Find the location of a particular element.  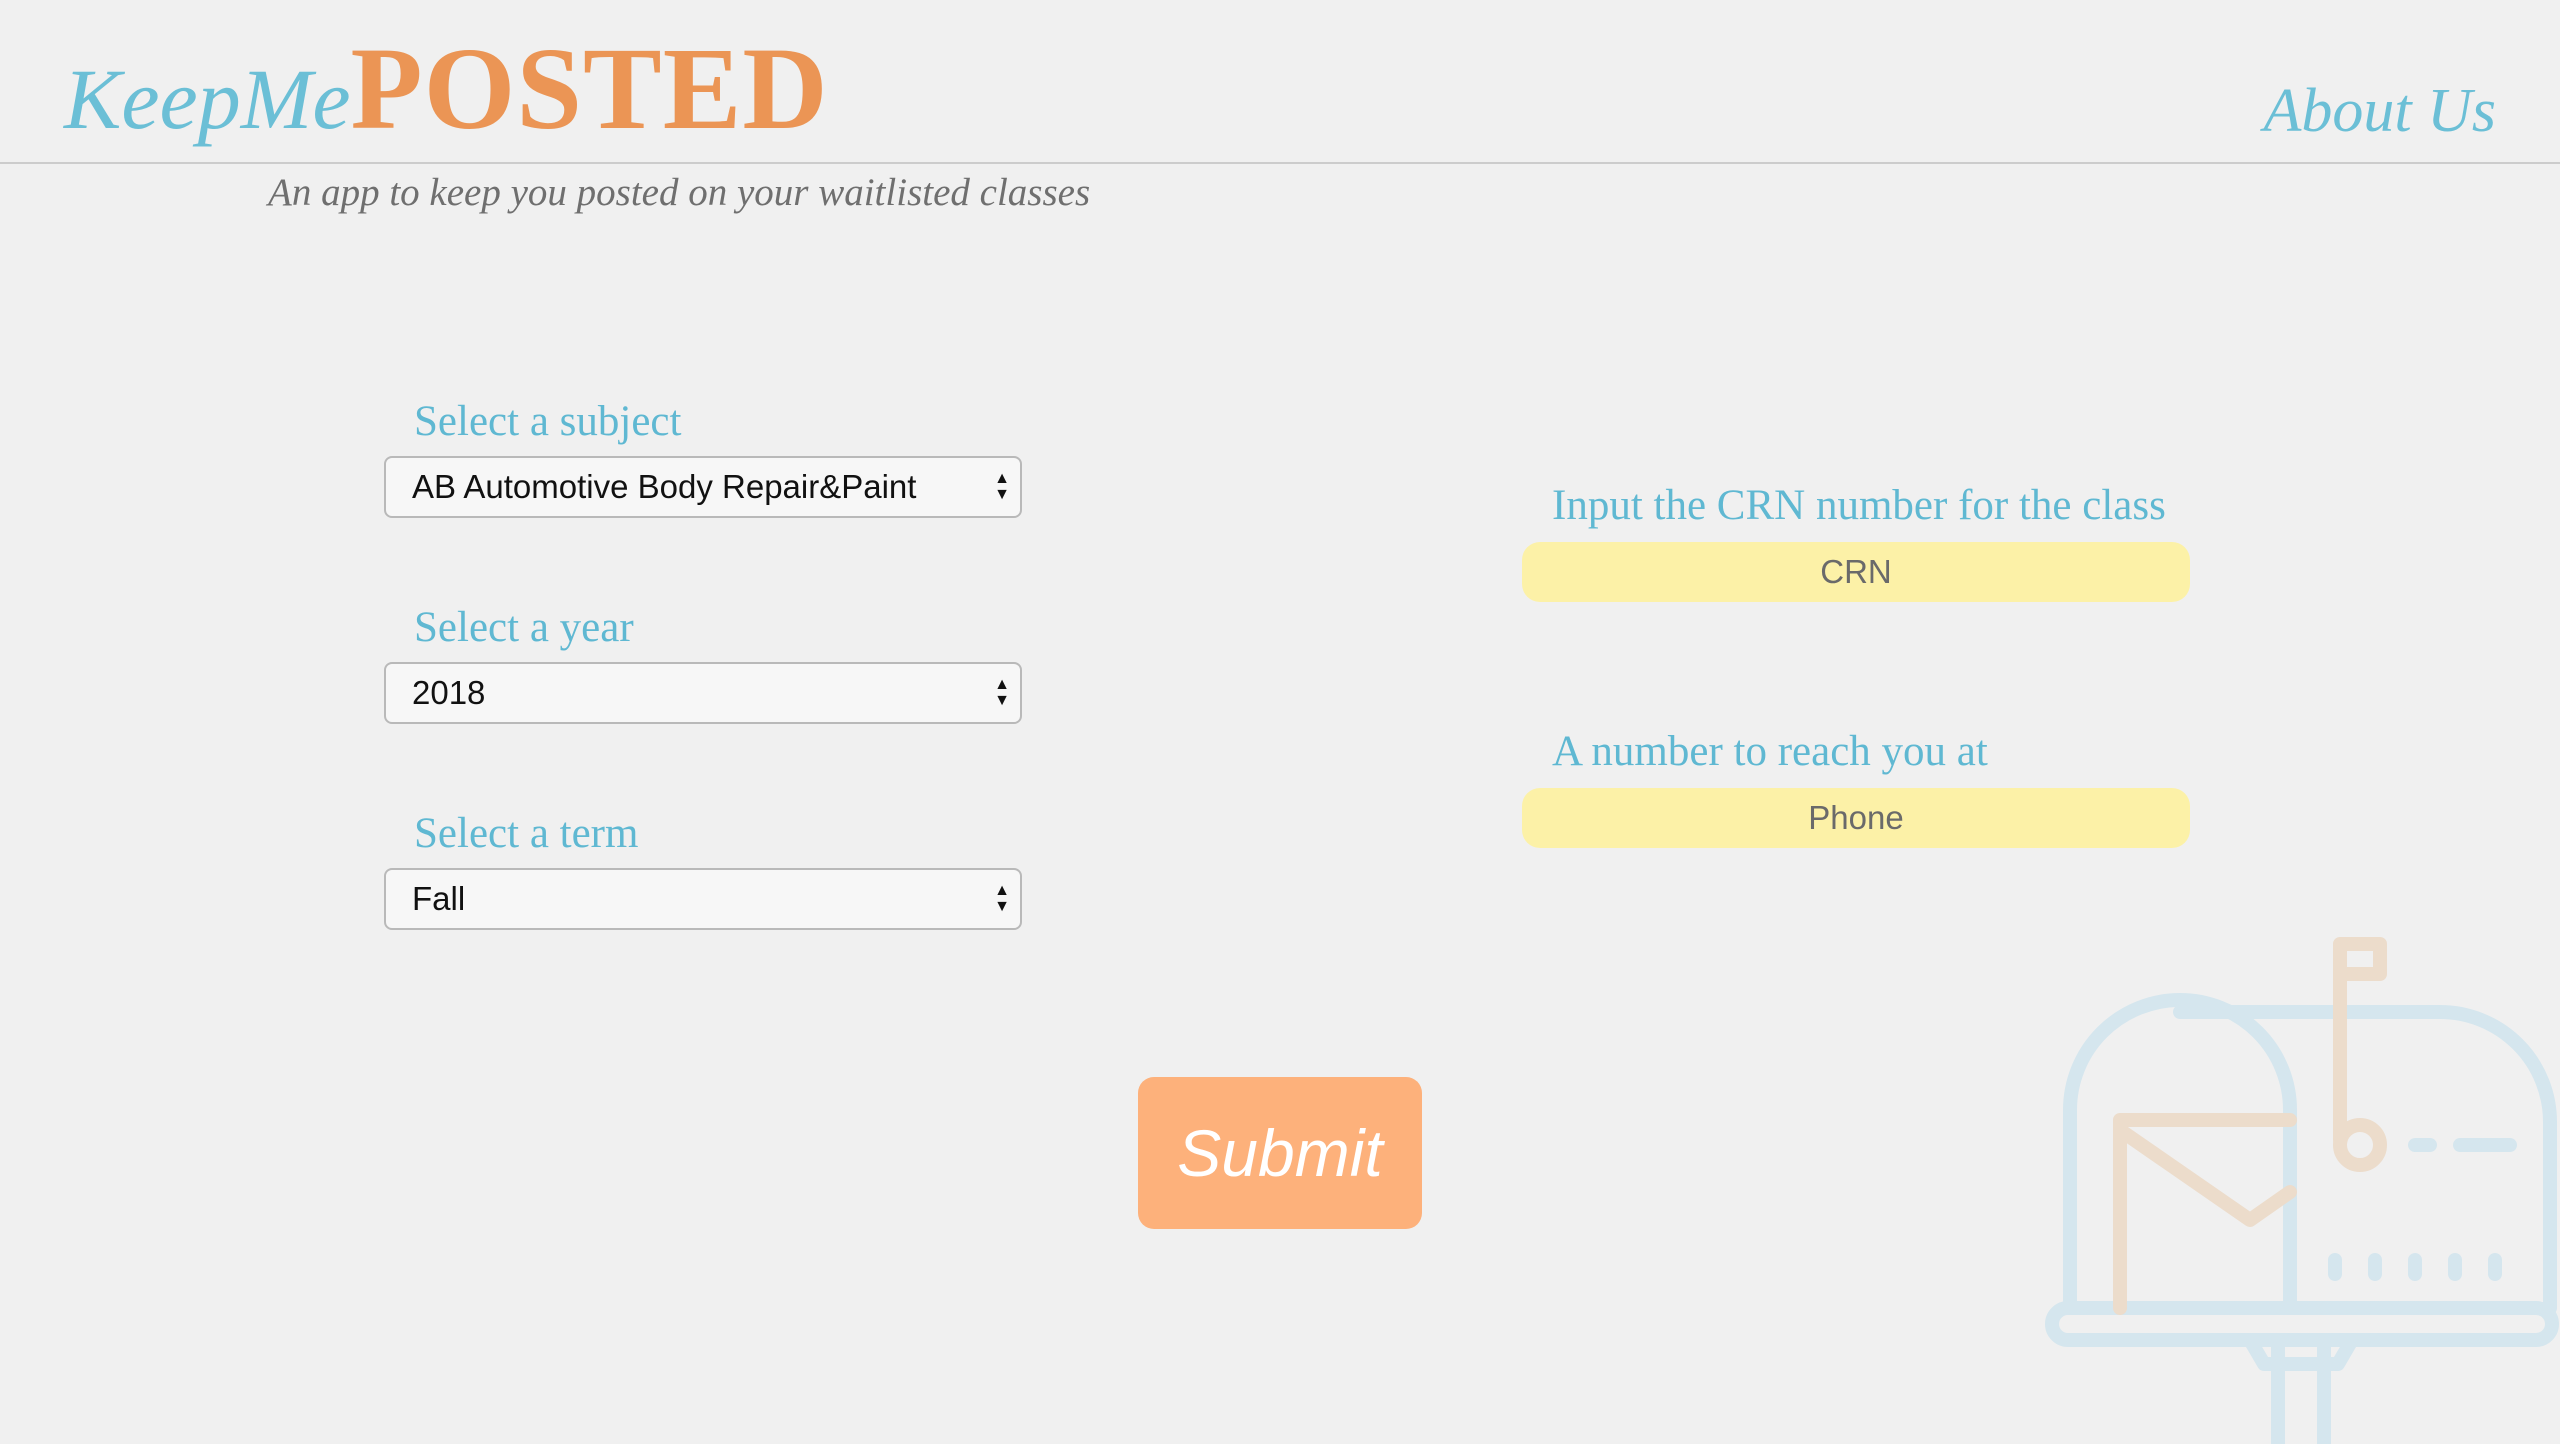

site-header: KeepMePOSTED About Us is located at coordinates (1280, 82).